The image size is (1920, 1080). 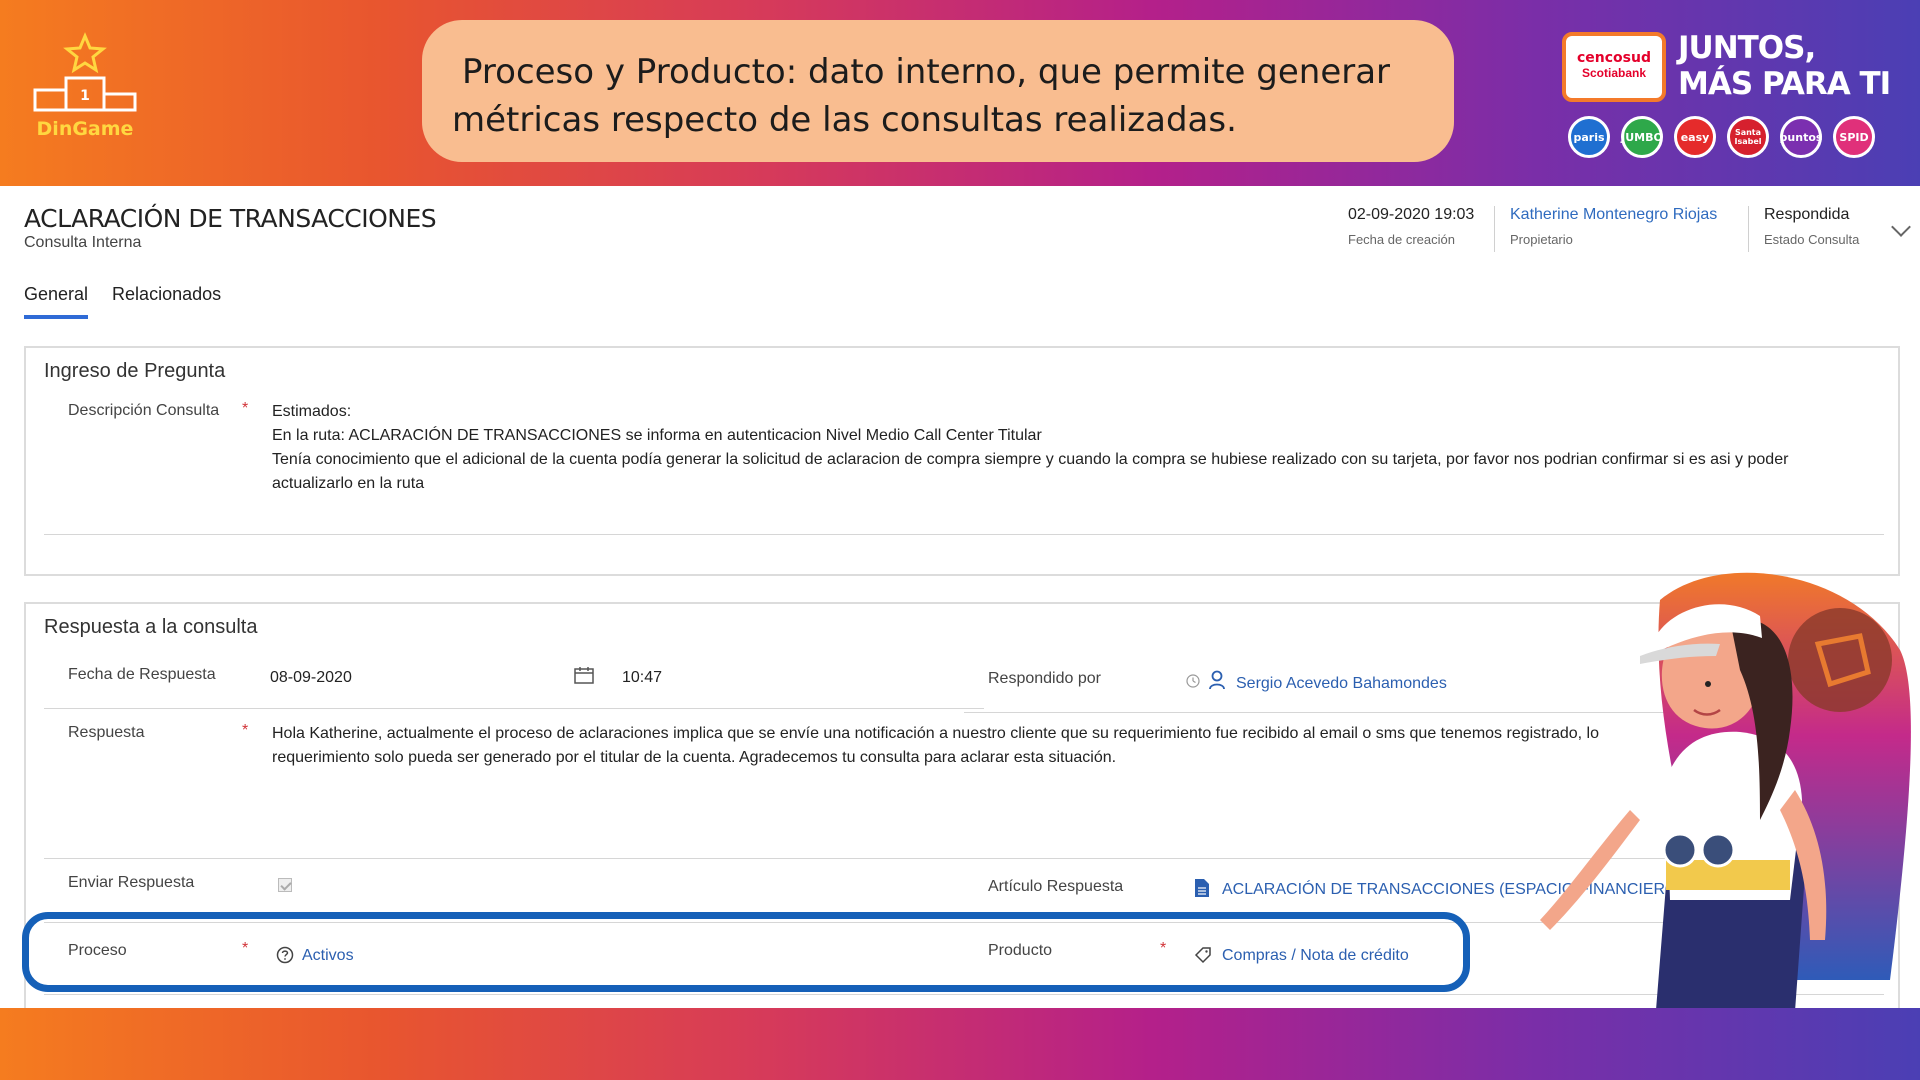 I want to click on created-value: 02-09-2020 19:03, so click(x=1411, y=214).